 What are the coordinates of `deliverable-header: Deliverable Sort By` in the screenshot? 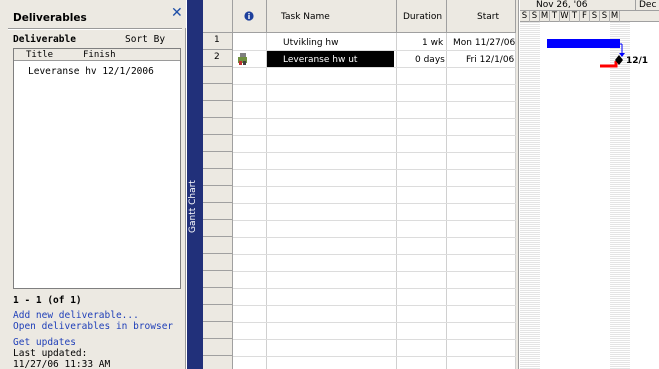 It's located at (97, 41).